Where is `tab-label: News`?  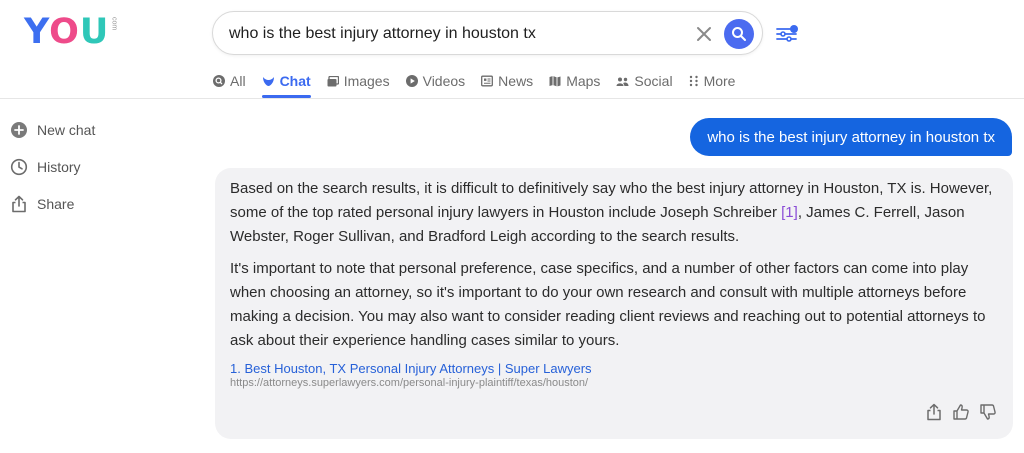 tab-label: News is located at coordinates (516, 81).